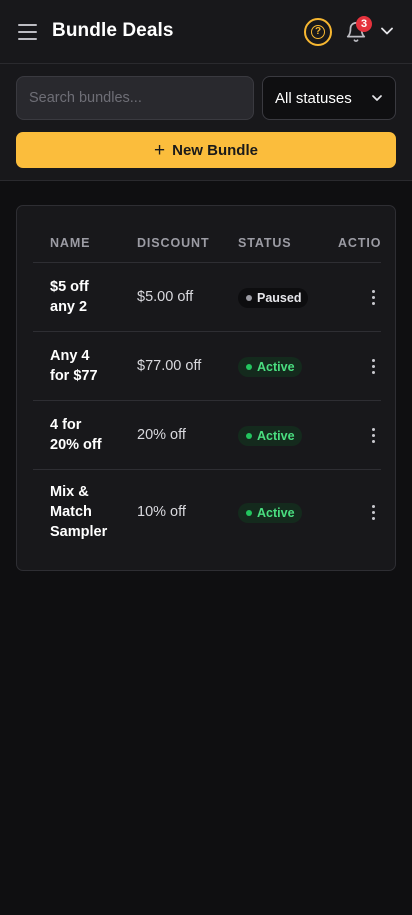 The image size is (412, 915). What do you see at coordinates (113, 30) in the screenshot?
I see `page-title: Bundle Deals` at bounding box center [113, 30].